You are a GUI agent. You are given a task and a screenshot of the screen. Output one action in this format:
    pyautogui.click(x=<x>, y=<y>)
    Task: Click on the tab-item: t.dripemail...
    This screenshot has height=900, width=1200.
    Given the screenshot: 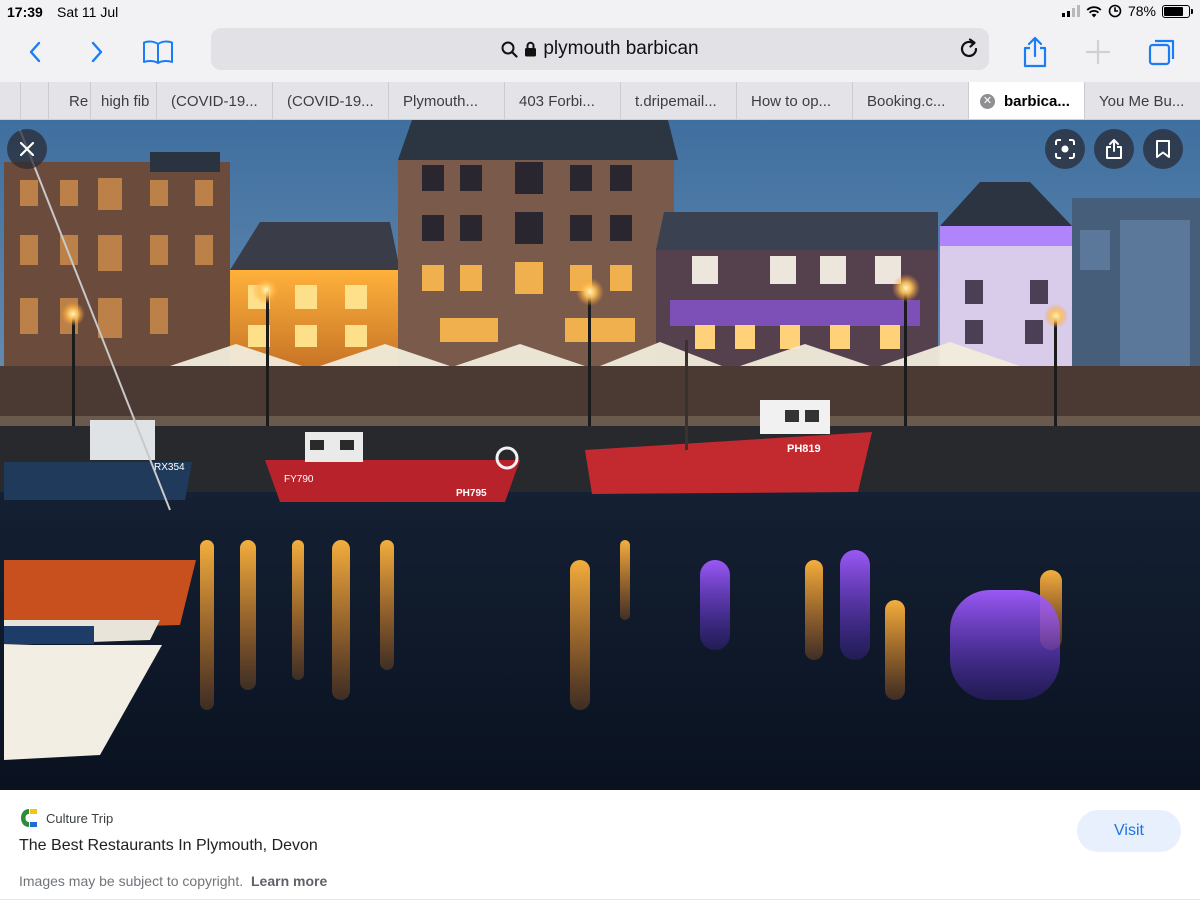 What is the action you would take?
    pyautogui.click(x=678, y=100)
    